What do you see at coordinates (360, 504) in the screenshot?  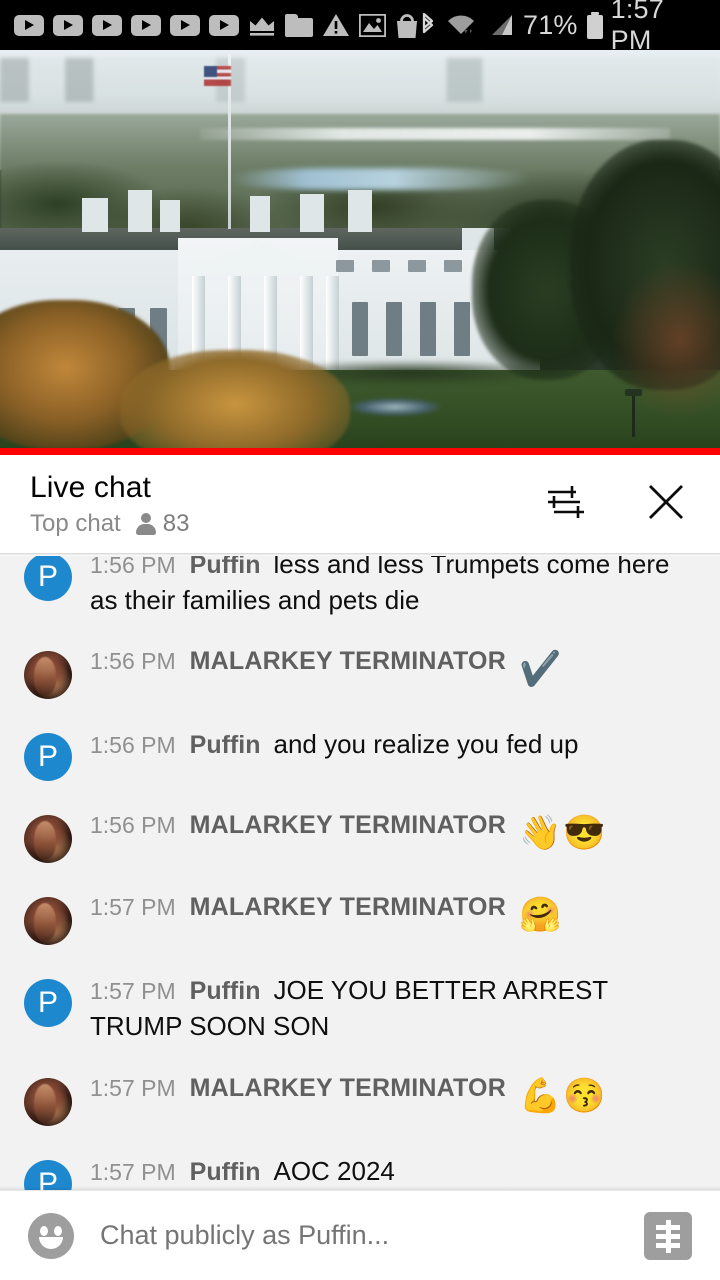 I see `live-chat-header: Live chat Top chat 83` at bounding box center [360, 504].